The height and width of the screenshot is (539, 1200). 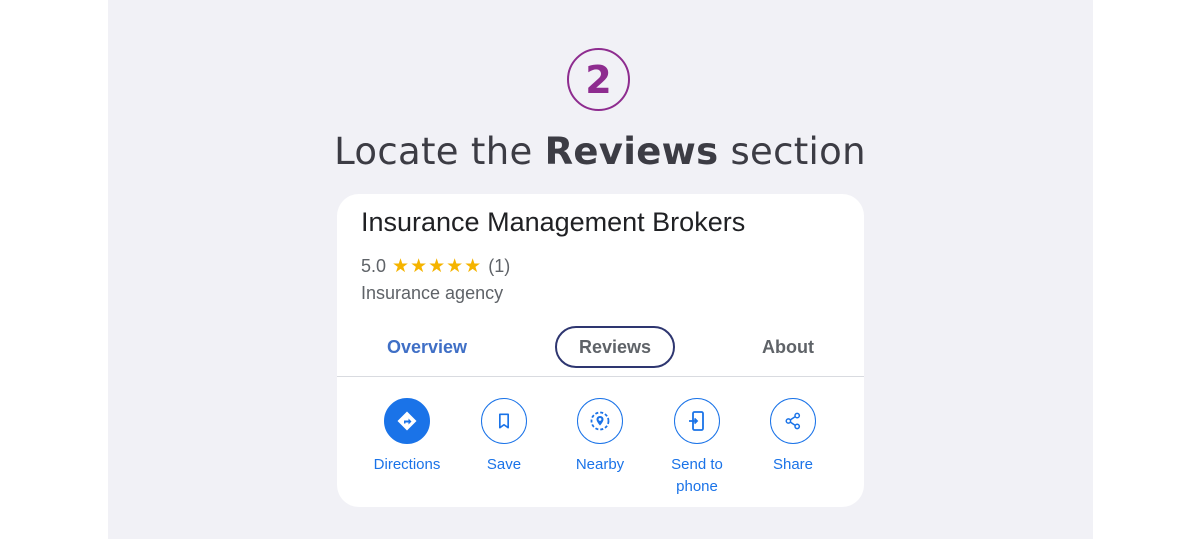 I want to click on star-rating-icon: ★★★★★, so click(x=437, y=266).